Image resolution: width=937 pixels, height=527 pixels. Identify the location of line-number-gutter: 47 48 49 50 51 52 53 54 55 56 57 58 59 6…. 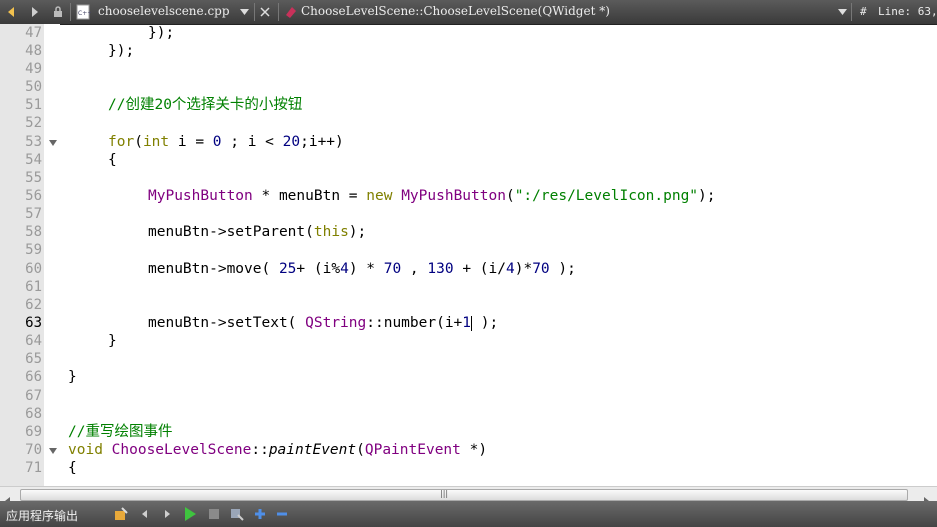
(22, 255).